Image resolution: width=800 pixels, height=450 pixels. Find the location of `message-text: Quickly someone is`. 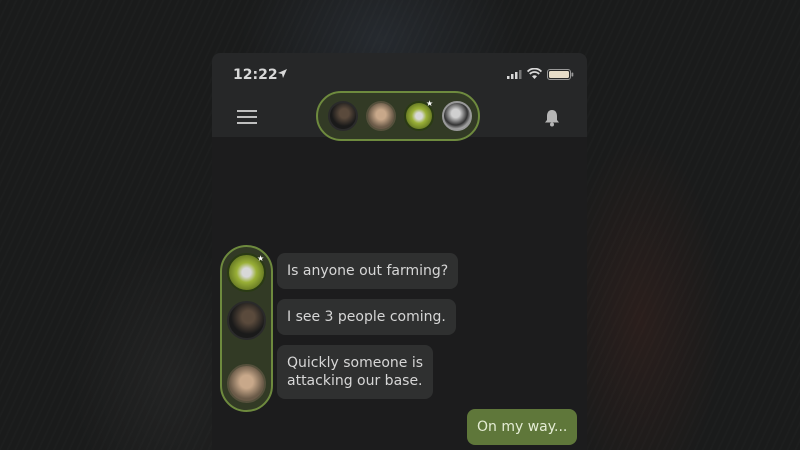

message-text: Quickly someone is is located at coordinates (355, 363).